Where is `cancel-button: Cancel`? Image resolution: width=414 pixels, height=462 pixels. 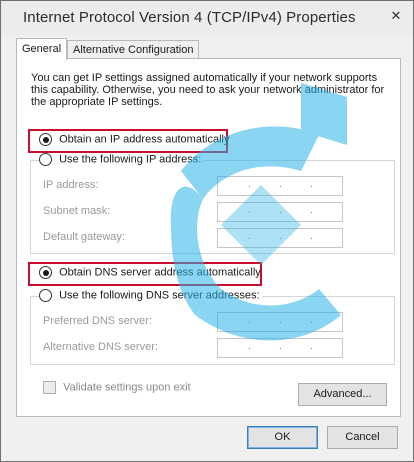 cancel-button: Cancel is located at coordinates (362, 437).